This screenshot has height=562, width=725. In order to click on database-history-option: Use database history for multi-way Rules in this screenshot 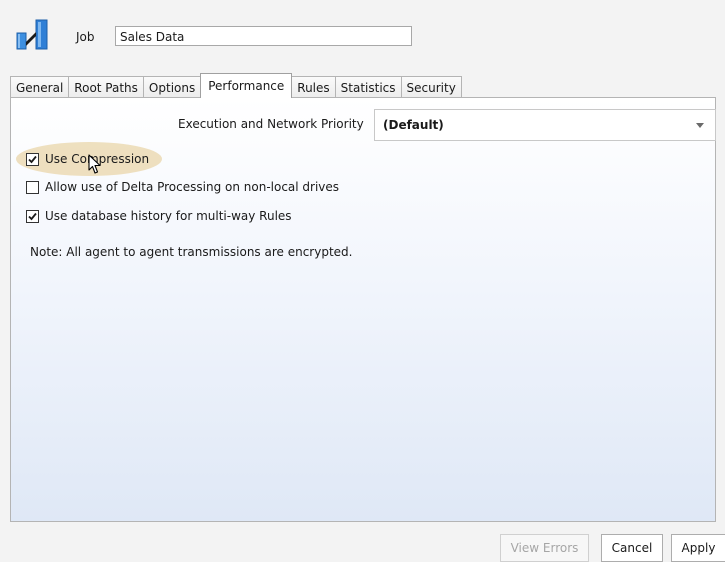, I will do `click(159, 216)`.